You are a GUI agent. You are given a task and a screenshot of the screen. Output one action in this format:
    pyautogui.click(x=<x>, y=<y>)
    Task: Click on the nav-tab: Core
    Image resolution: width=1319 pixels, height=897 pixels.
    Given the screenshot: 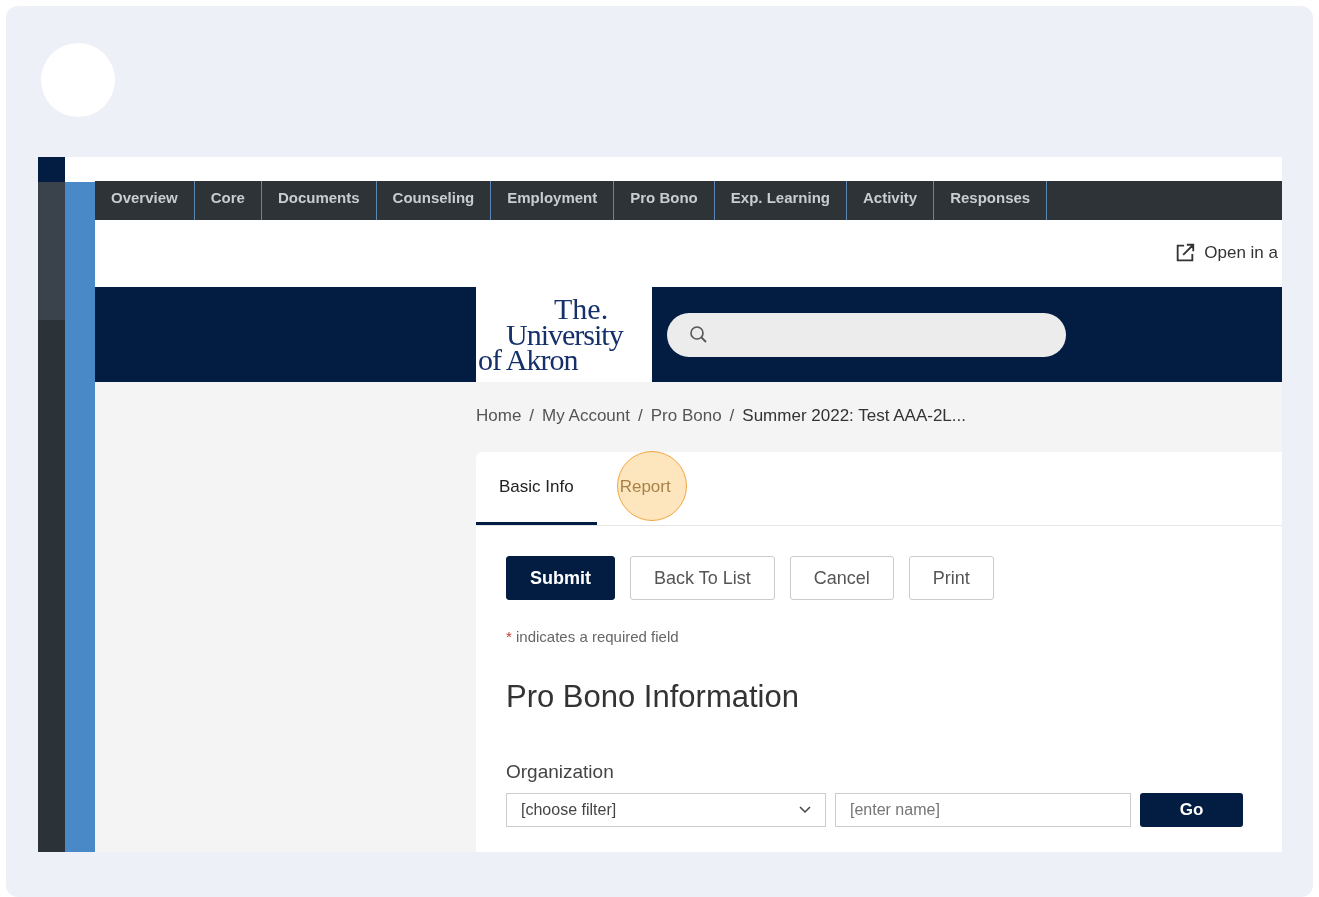 What is the action you would take?
    pyautogui.click(x=228, y=200)
    